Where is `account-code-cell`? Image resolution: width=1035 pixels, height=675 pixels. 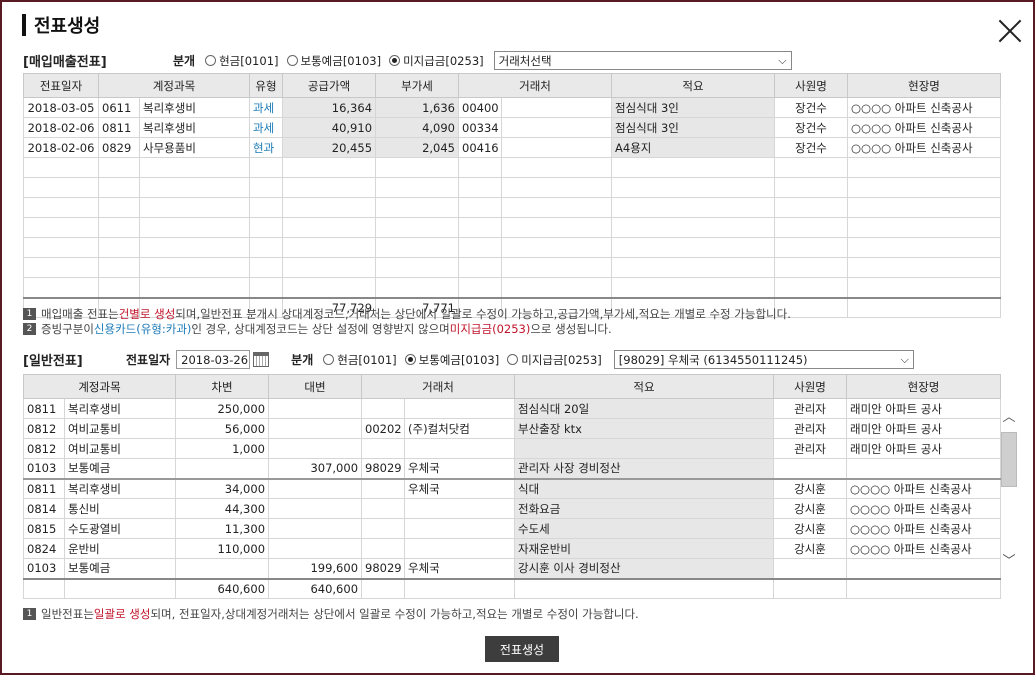
account-code-cell is located at coordinates (119, 287).